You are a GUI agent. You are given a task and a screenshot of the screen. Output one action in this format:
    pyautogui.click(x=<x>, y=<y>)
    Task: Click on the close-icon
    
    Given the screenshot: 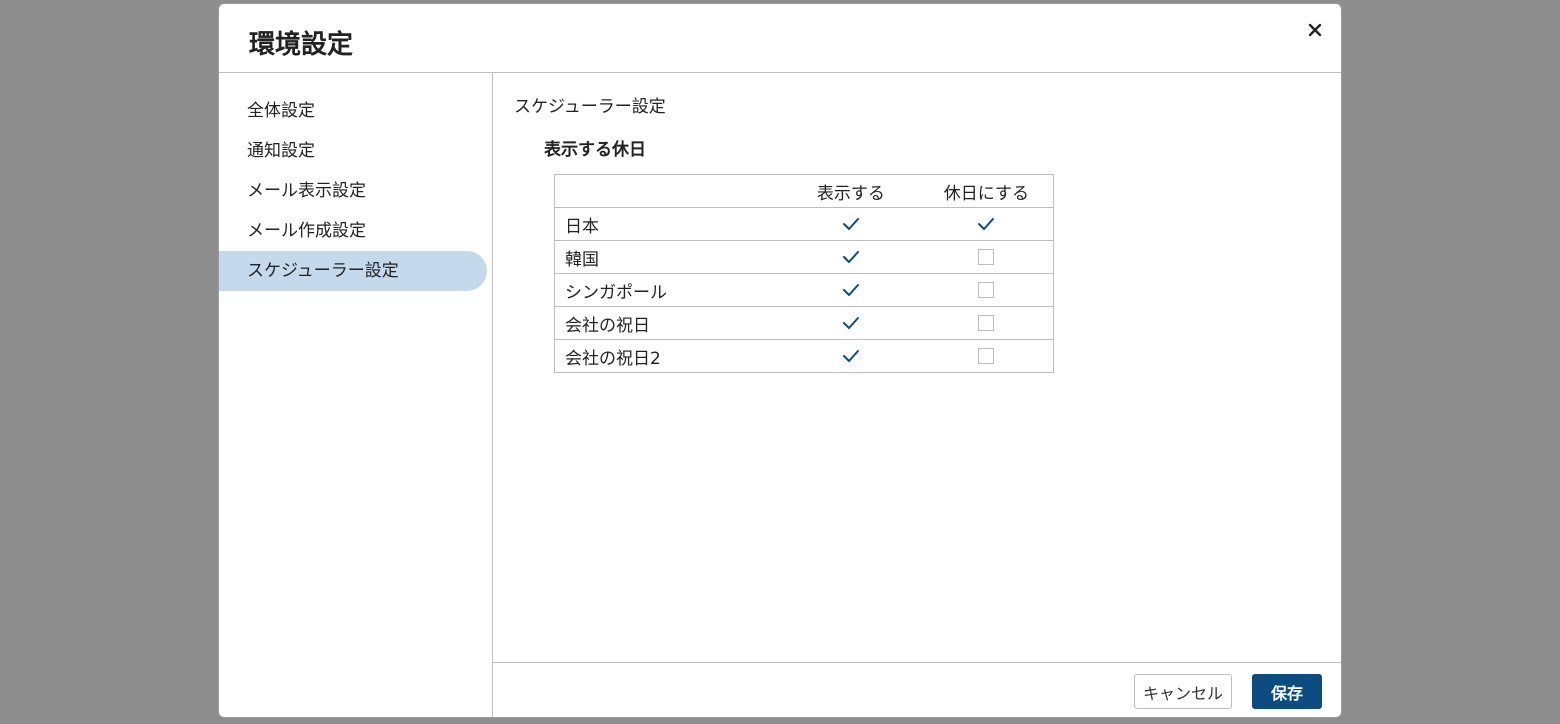 What is the action you would take?
    pyautogui.click(x=1315, y=30)
    